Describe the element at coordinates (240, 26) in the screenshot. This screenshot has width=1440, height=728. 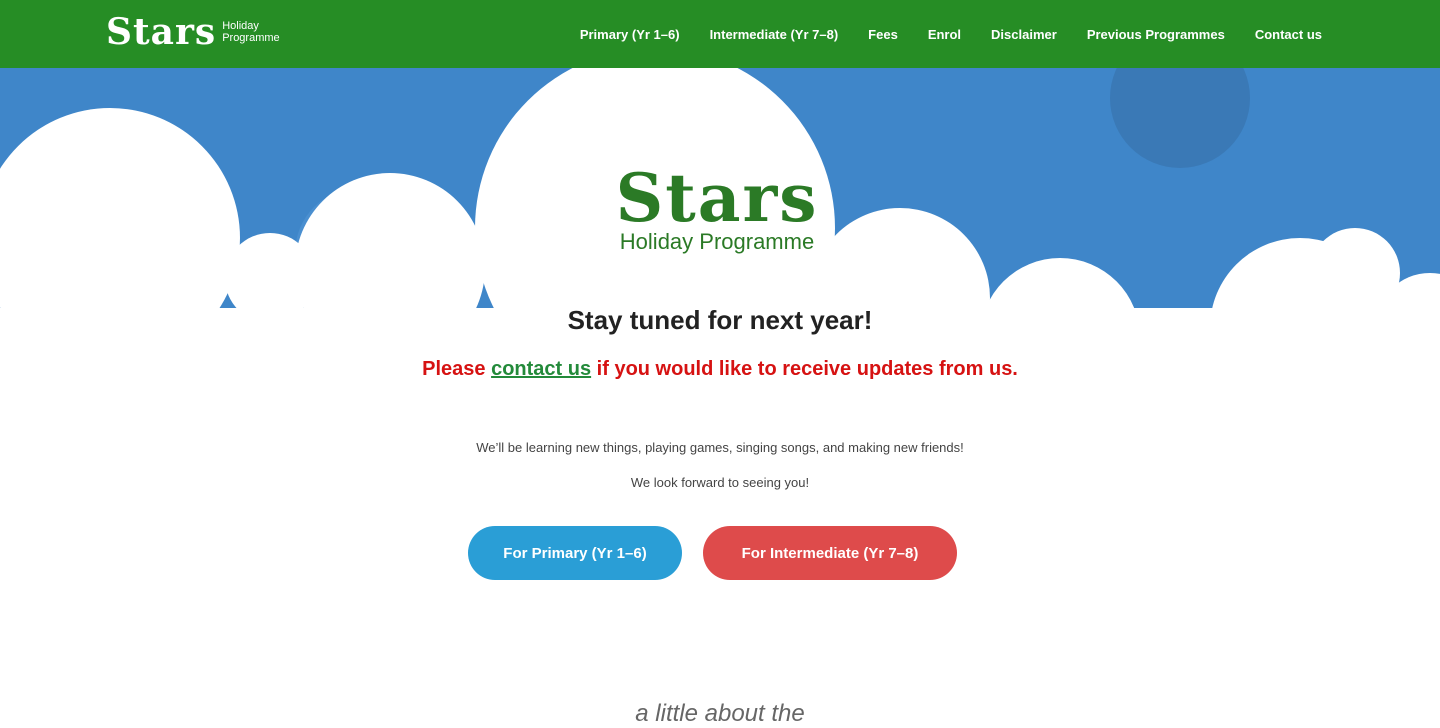
I see `logo-subtitle-line1: Holiday` at that location.